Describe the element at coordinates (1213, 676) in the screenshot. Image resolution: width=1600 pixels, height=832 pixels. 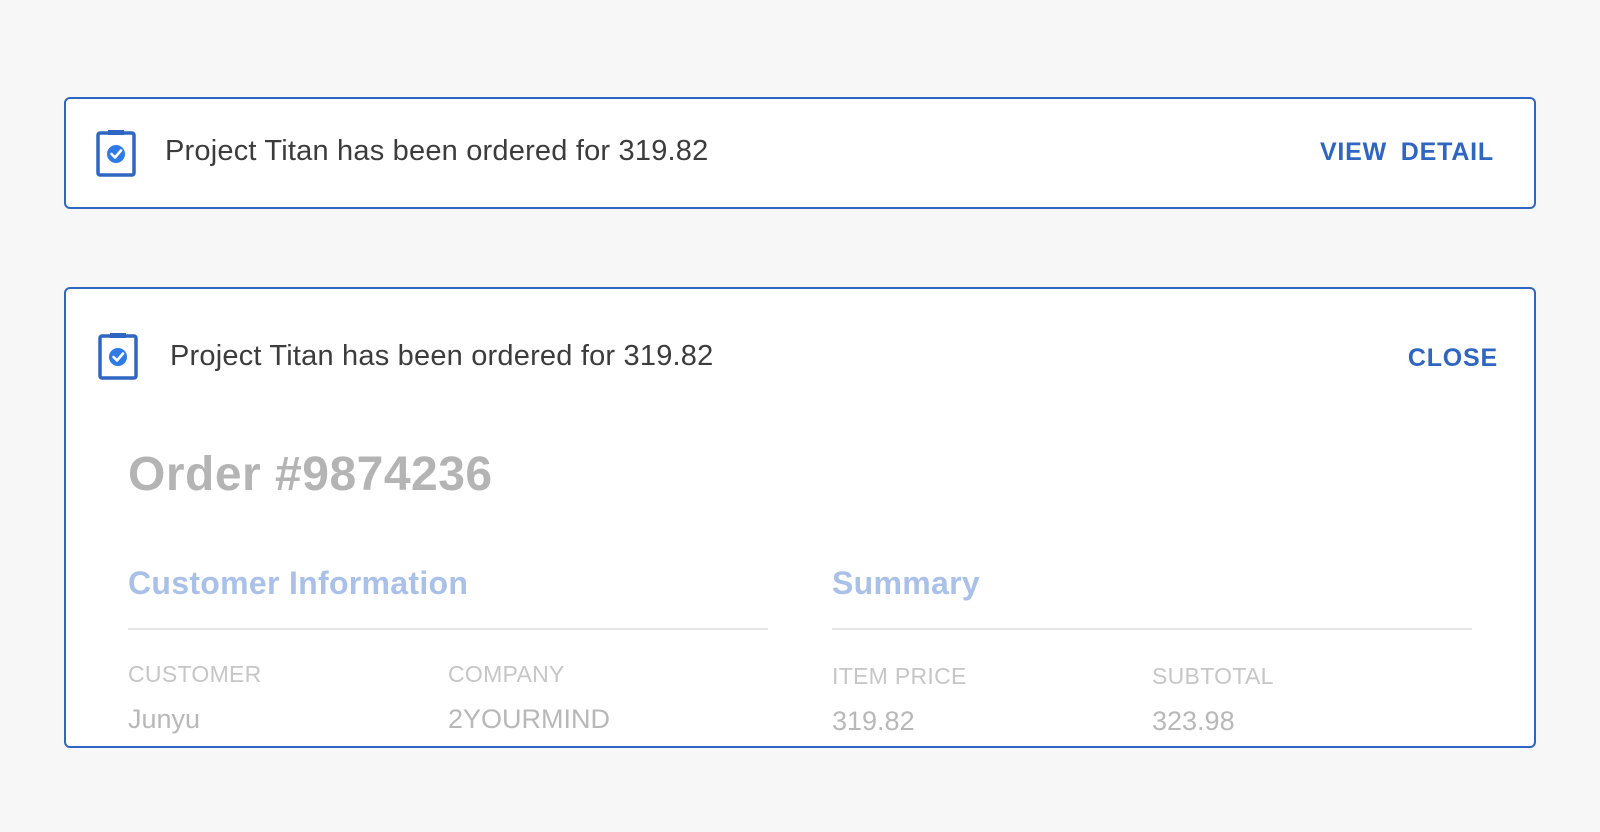
I see `field-label: SUBTOTAL` at that location.